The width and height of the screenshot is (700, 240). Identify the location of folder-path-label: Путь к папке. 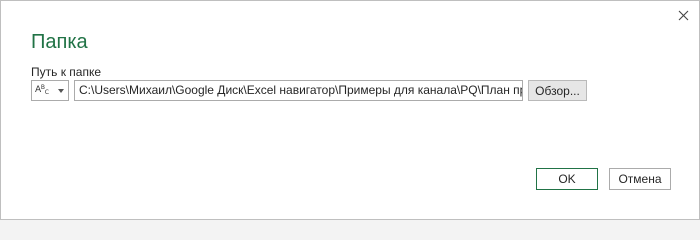
(66, 72).